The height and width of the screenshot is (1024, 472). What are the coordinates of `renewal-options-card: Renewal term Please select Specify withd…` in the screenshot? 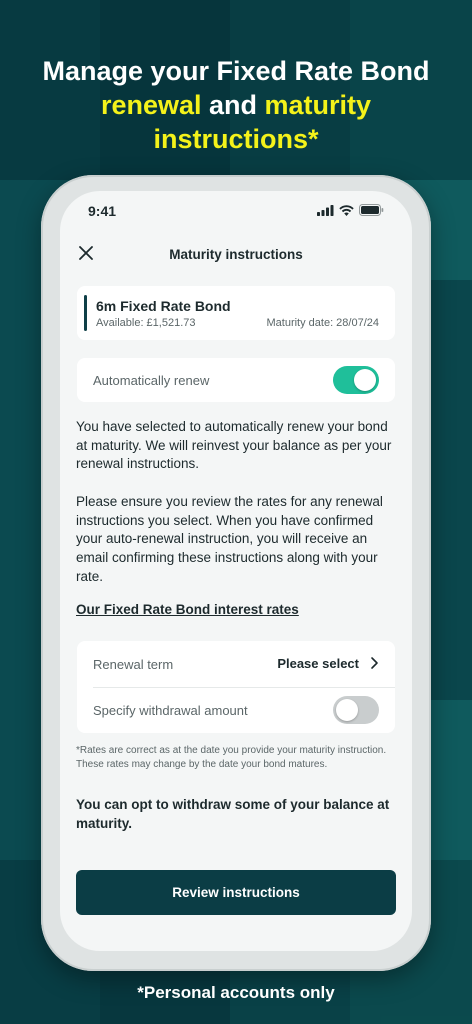 It's located at (236, 687).